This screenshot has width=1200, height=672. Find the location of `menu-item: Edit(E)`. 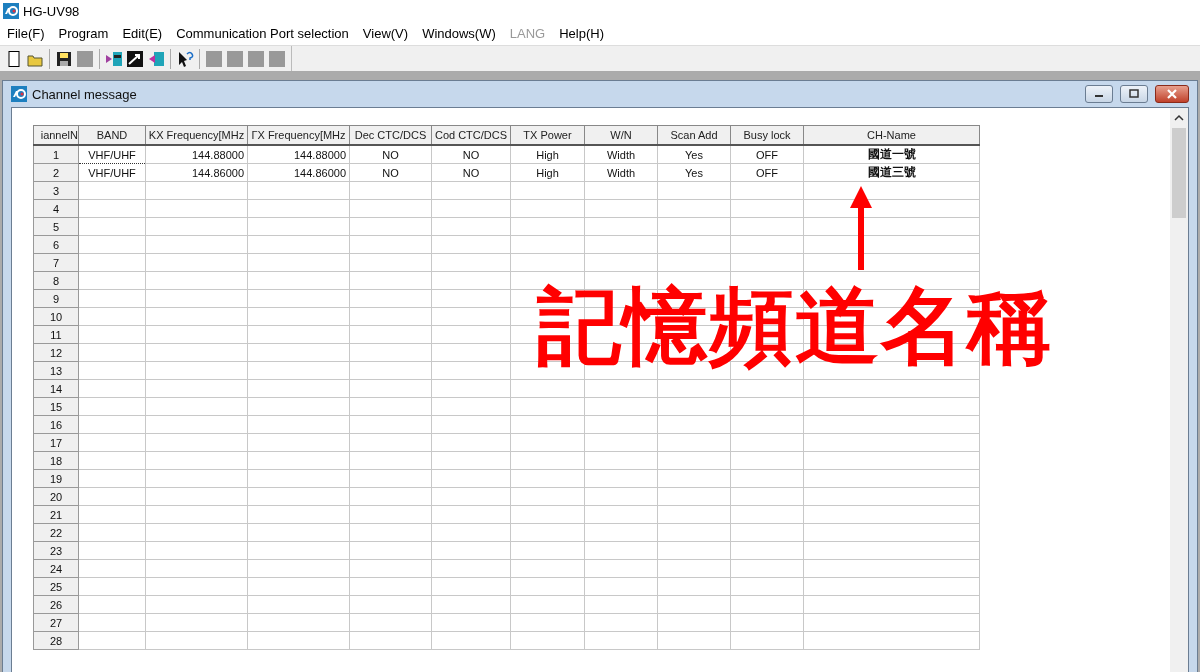

menu-item: Edit(E) is located at coordinates (142, 33).